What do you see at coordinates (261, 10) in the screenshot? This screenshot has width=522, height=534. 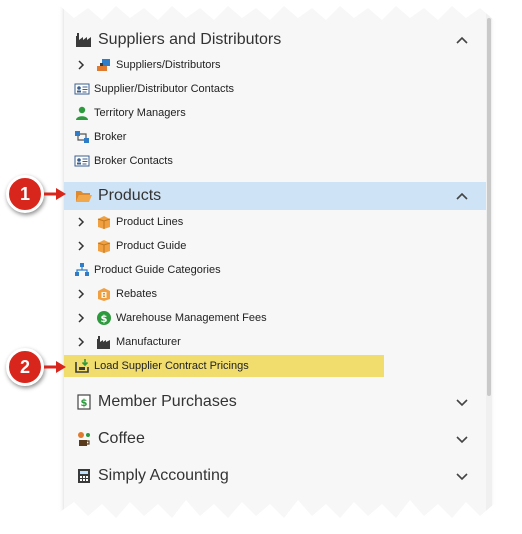 I see `torn-edge-top` at bounding box center [261, 10].